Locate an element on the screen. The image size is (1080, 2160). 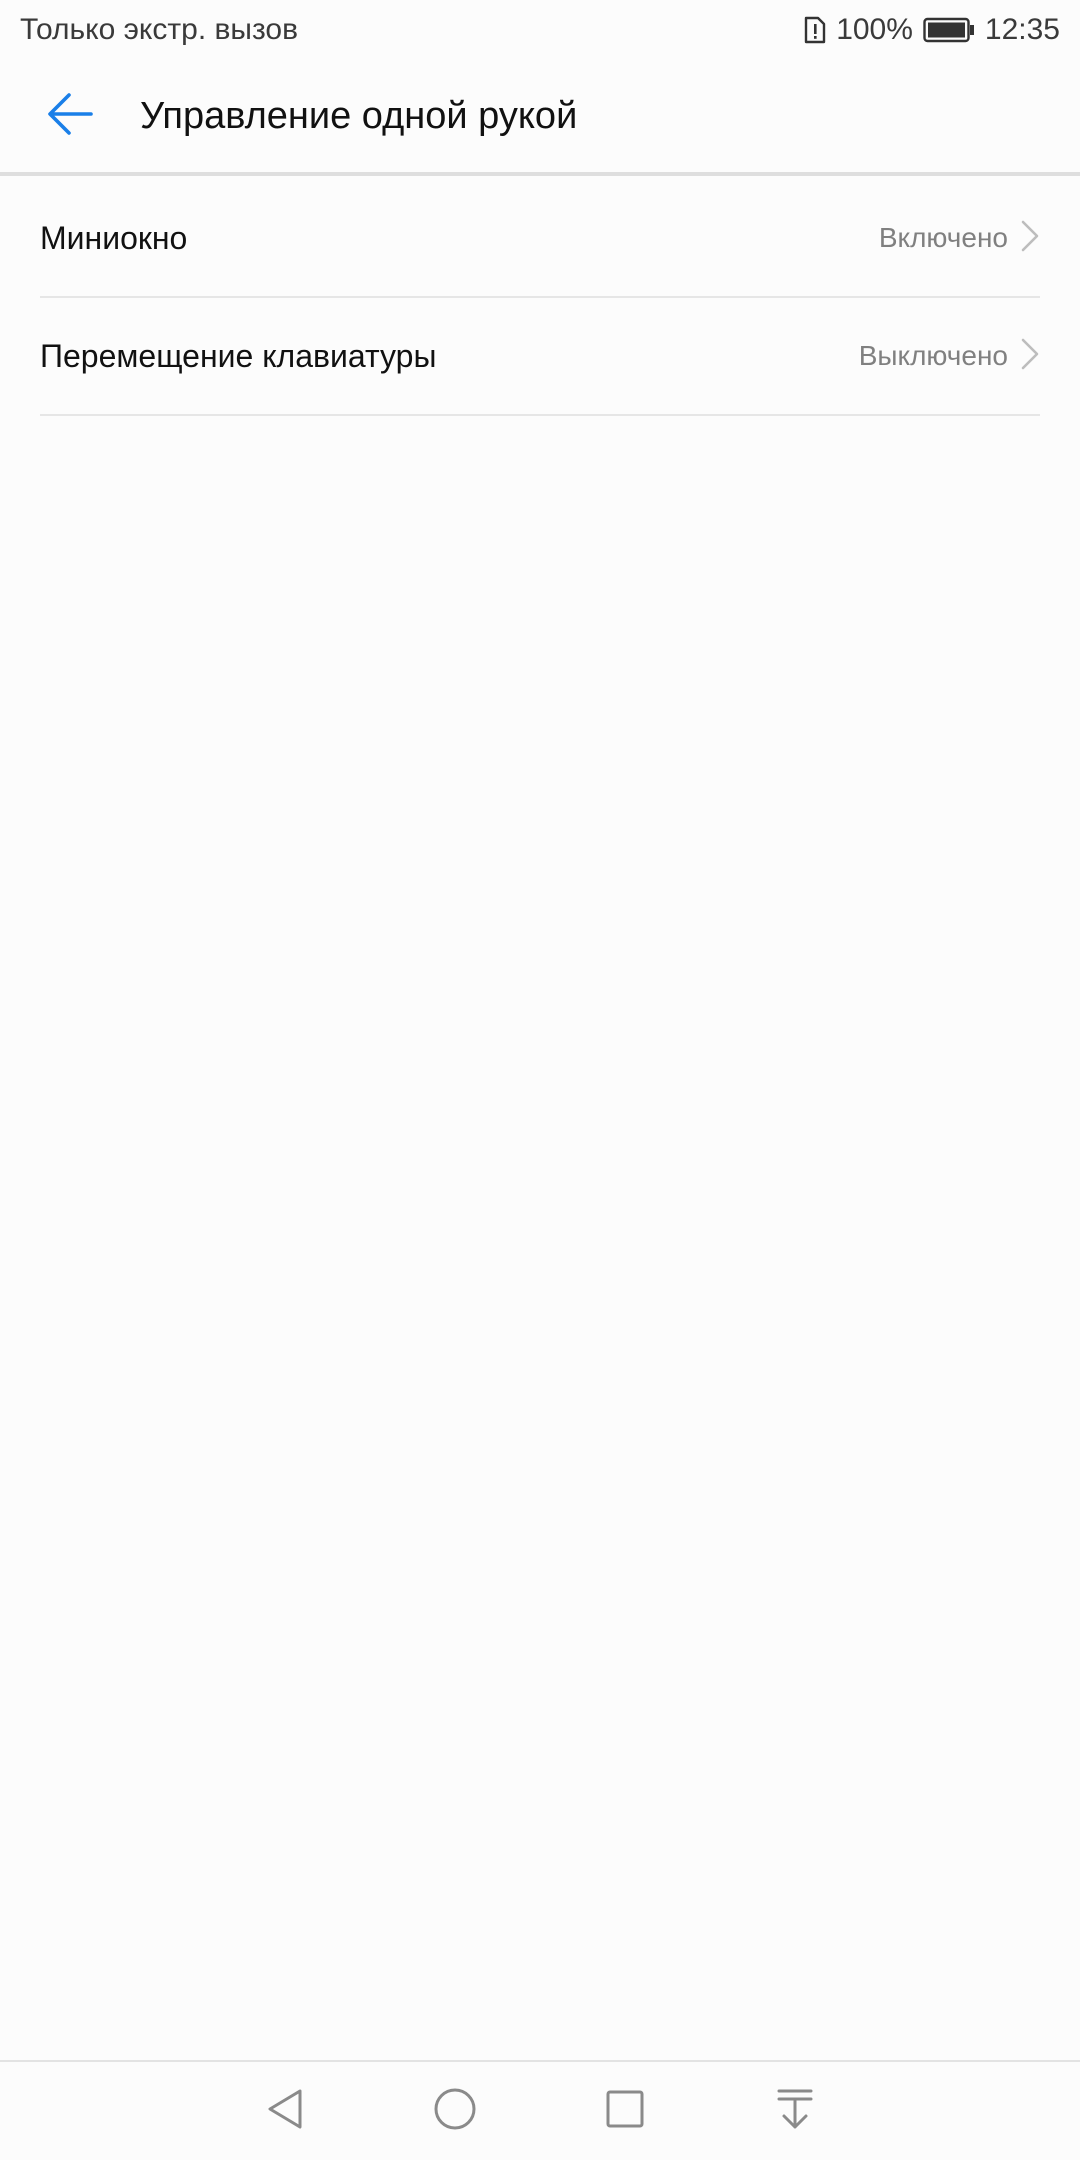
setting-label: Перемещение клавиатуры is located at coordinates (238, 355).